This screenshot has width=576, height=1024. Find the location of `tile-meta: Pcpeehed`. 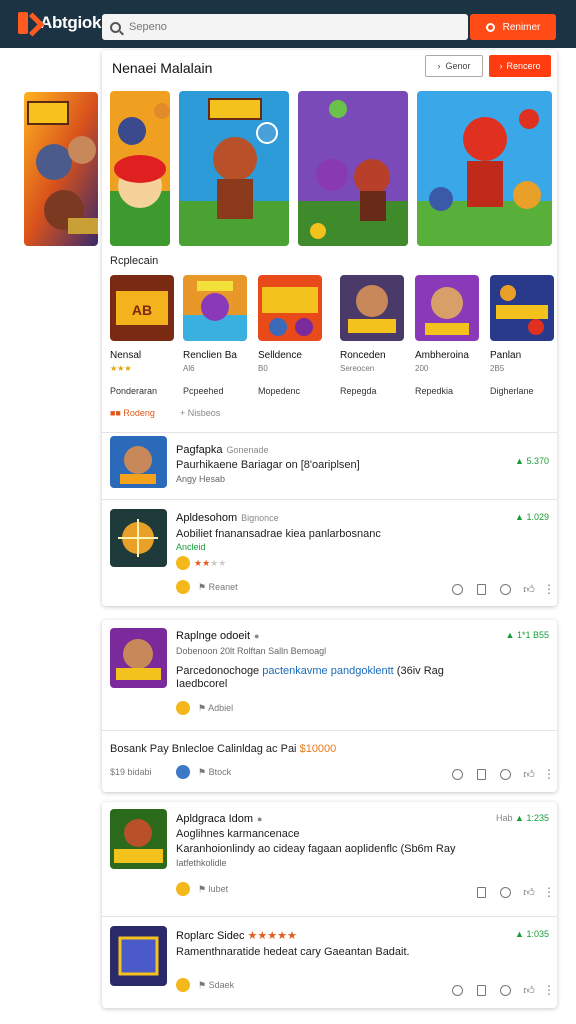

tile-meta: Pcpeehed is located at coordinates (203, 391).